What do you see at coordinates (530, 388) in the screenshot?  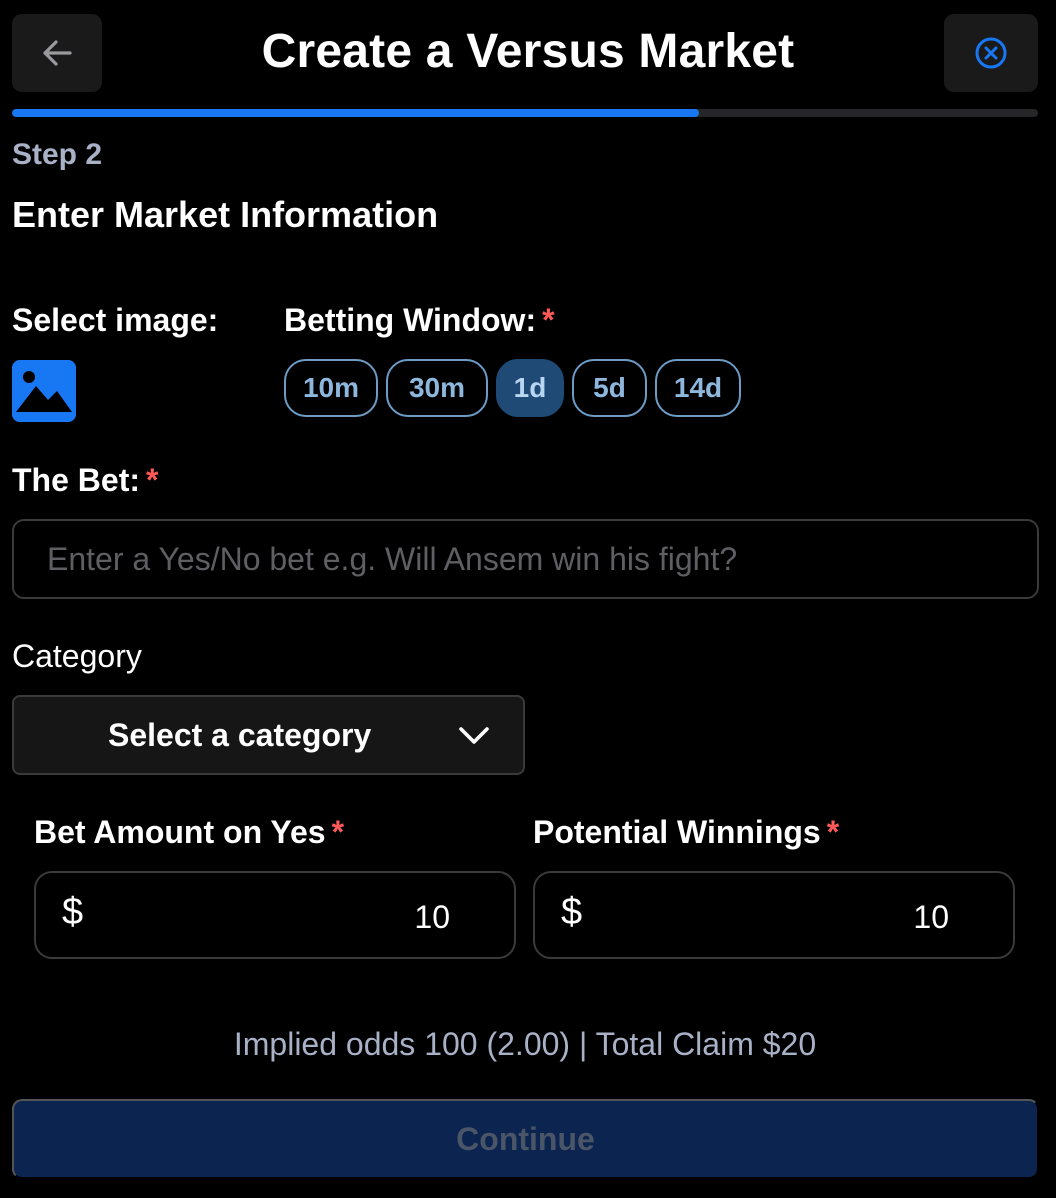 I see `window-option-1d: 1d` at bounding box center [530, 388].